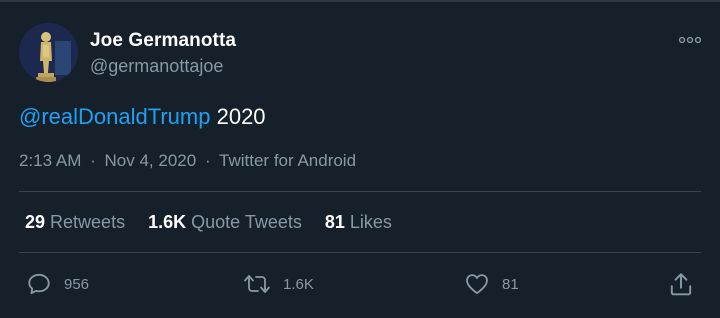 This screenshot has height=318, width=720. I want to click on engagement-stats: 29 Retweets 1.6K Quote Tweets 81 Likes, so click(220, 222).